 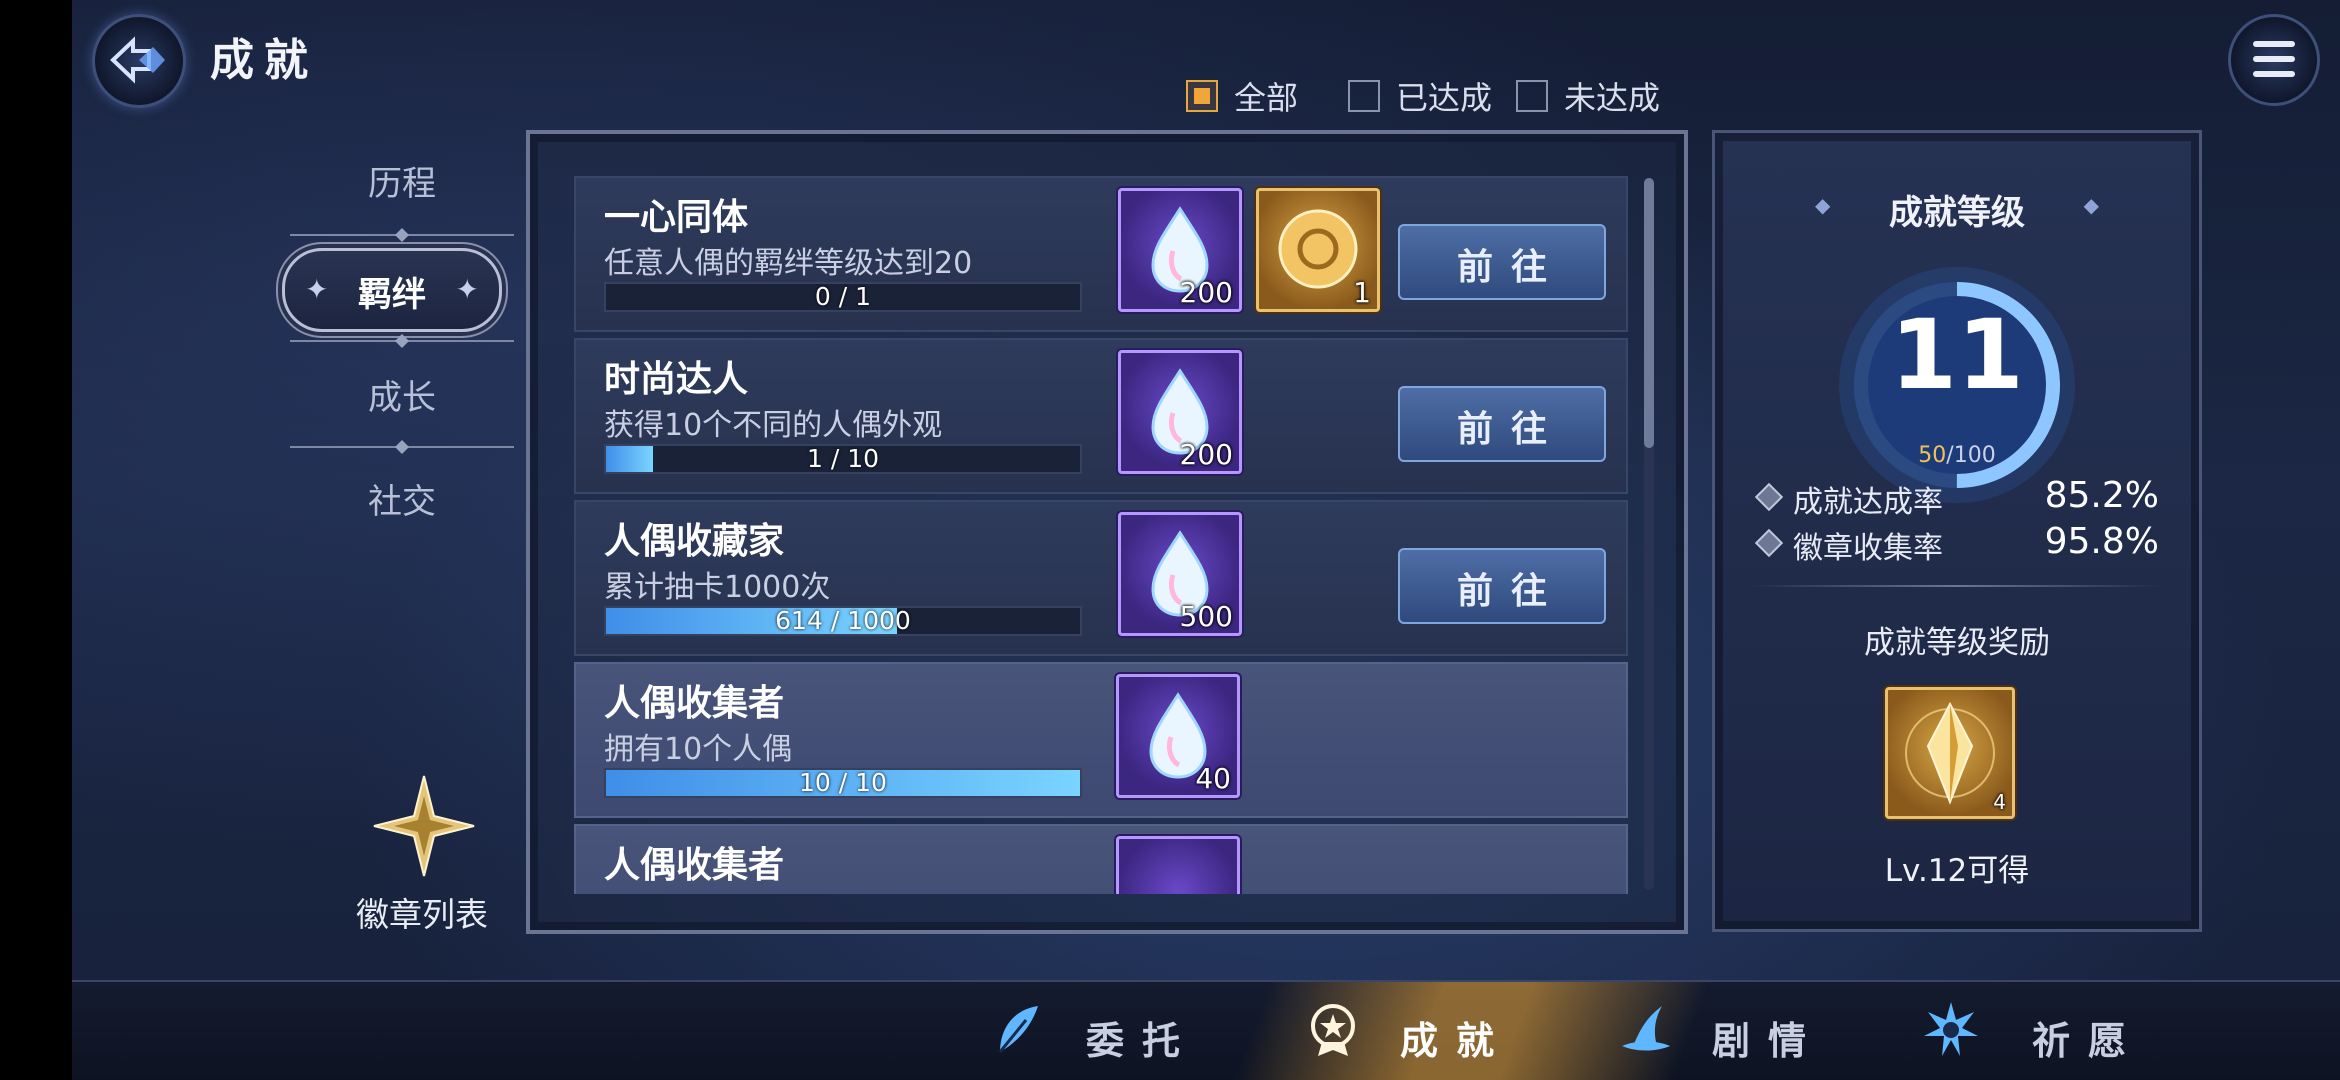 I want to click on achievement-card: 人偶收藏家 累计抽卡1000次 614 / 1000 500 前往, so click(x=1101, y=578).